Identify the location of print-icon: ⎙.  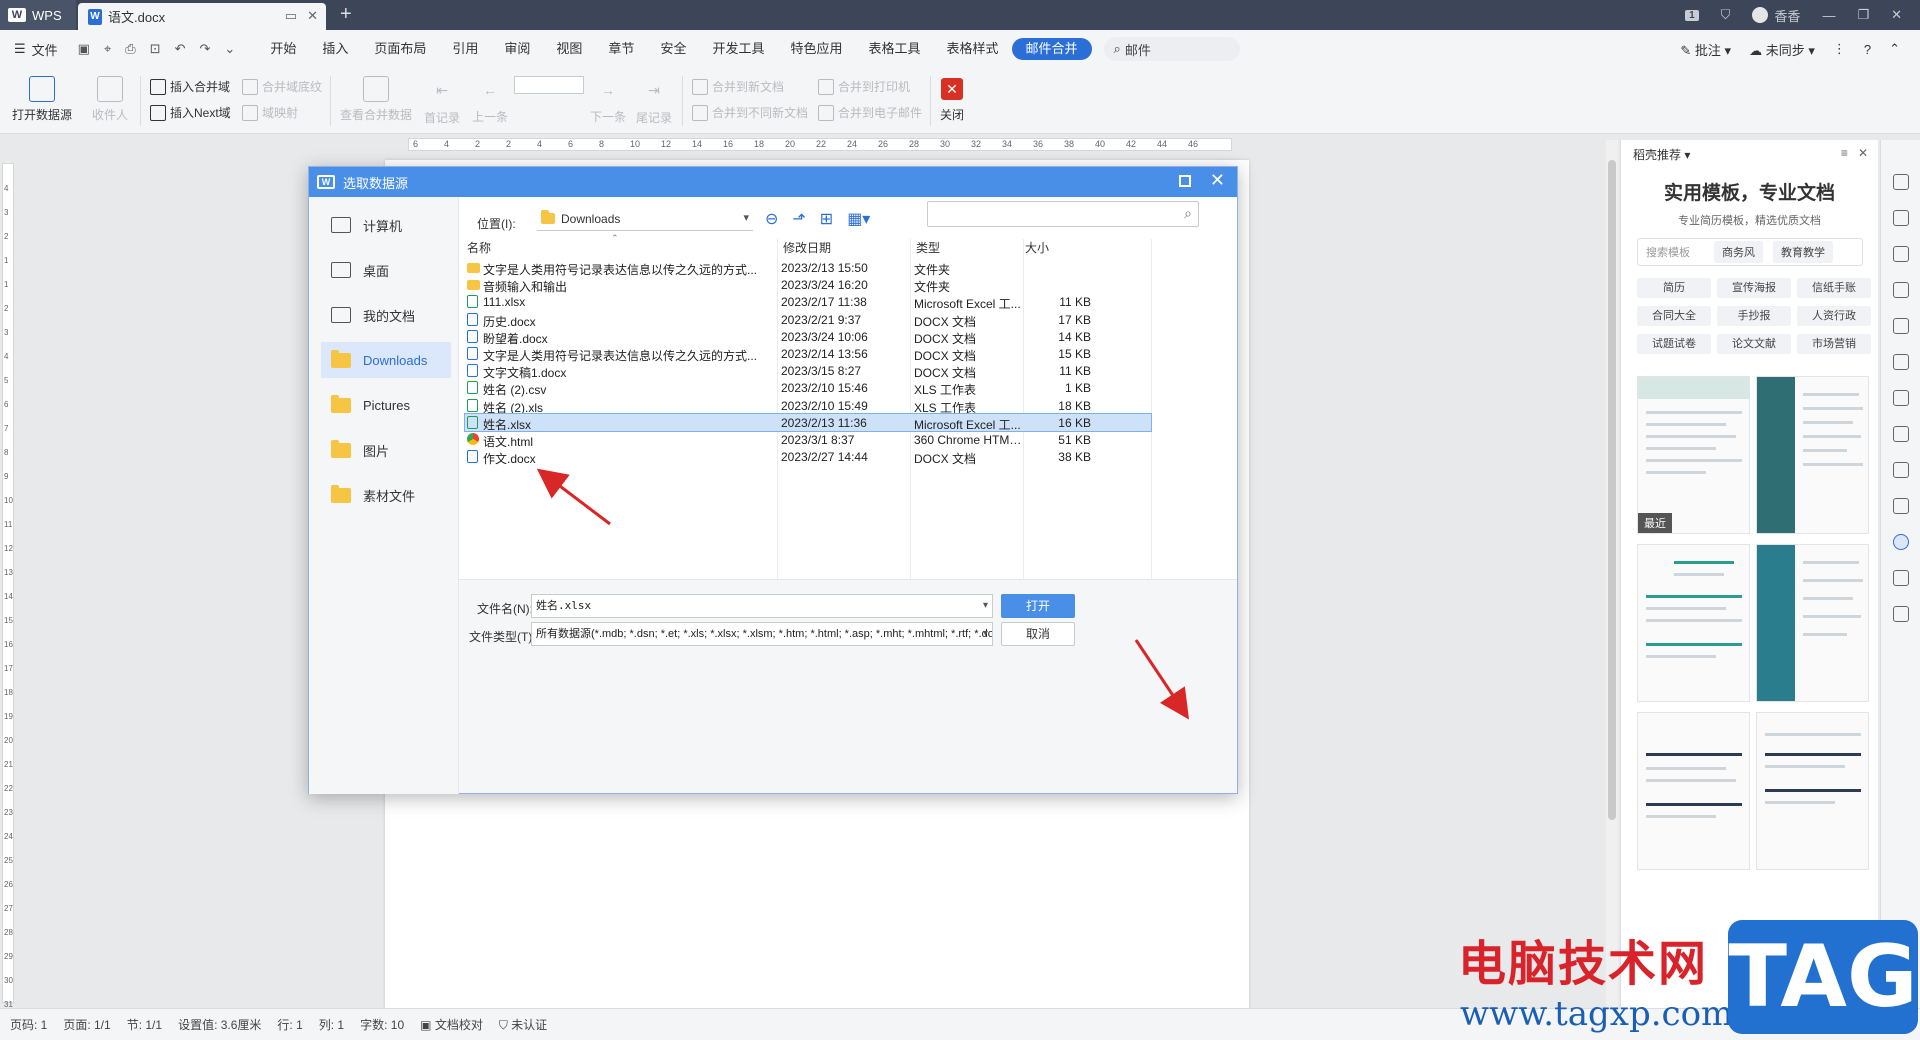
(130, 49).